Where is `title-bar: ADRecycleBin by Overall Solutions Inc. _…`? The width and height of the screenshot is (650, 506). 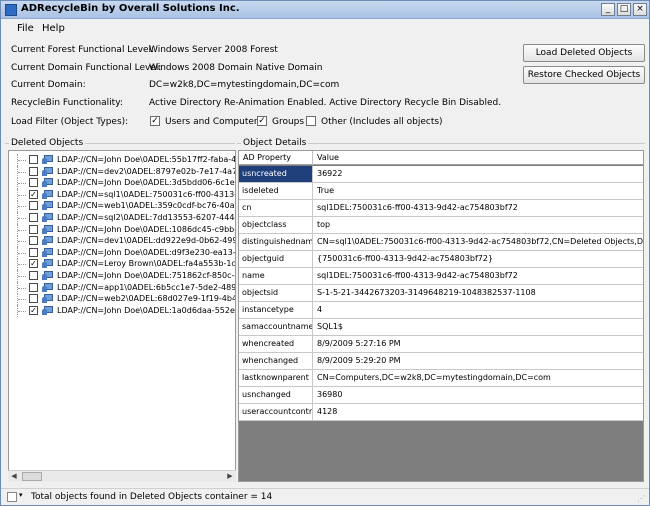 title-bar: ADRecycleBin by Overall Solutions Inc. _… is located at coordinates (325, 10).